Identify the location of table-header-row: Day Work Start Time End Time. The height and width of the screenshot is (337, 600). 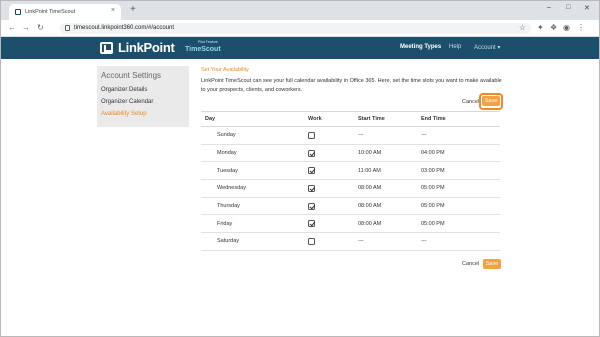
(350, 119).